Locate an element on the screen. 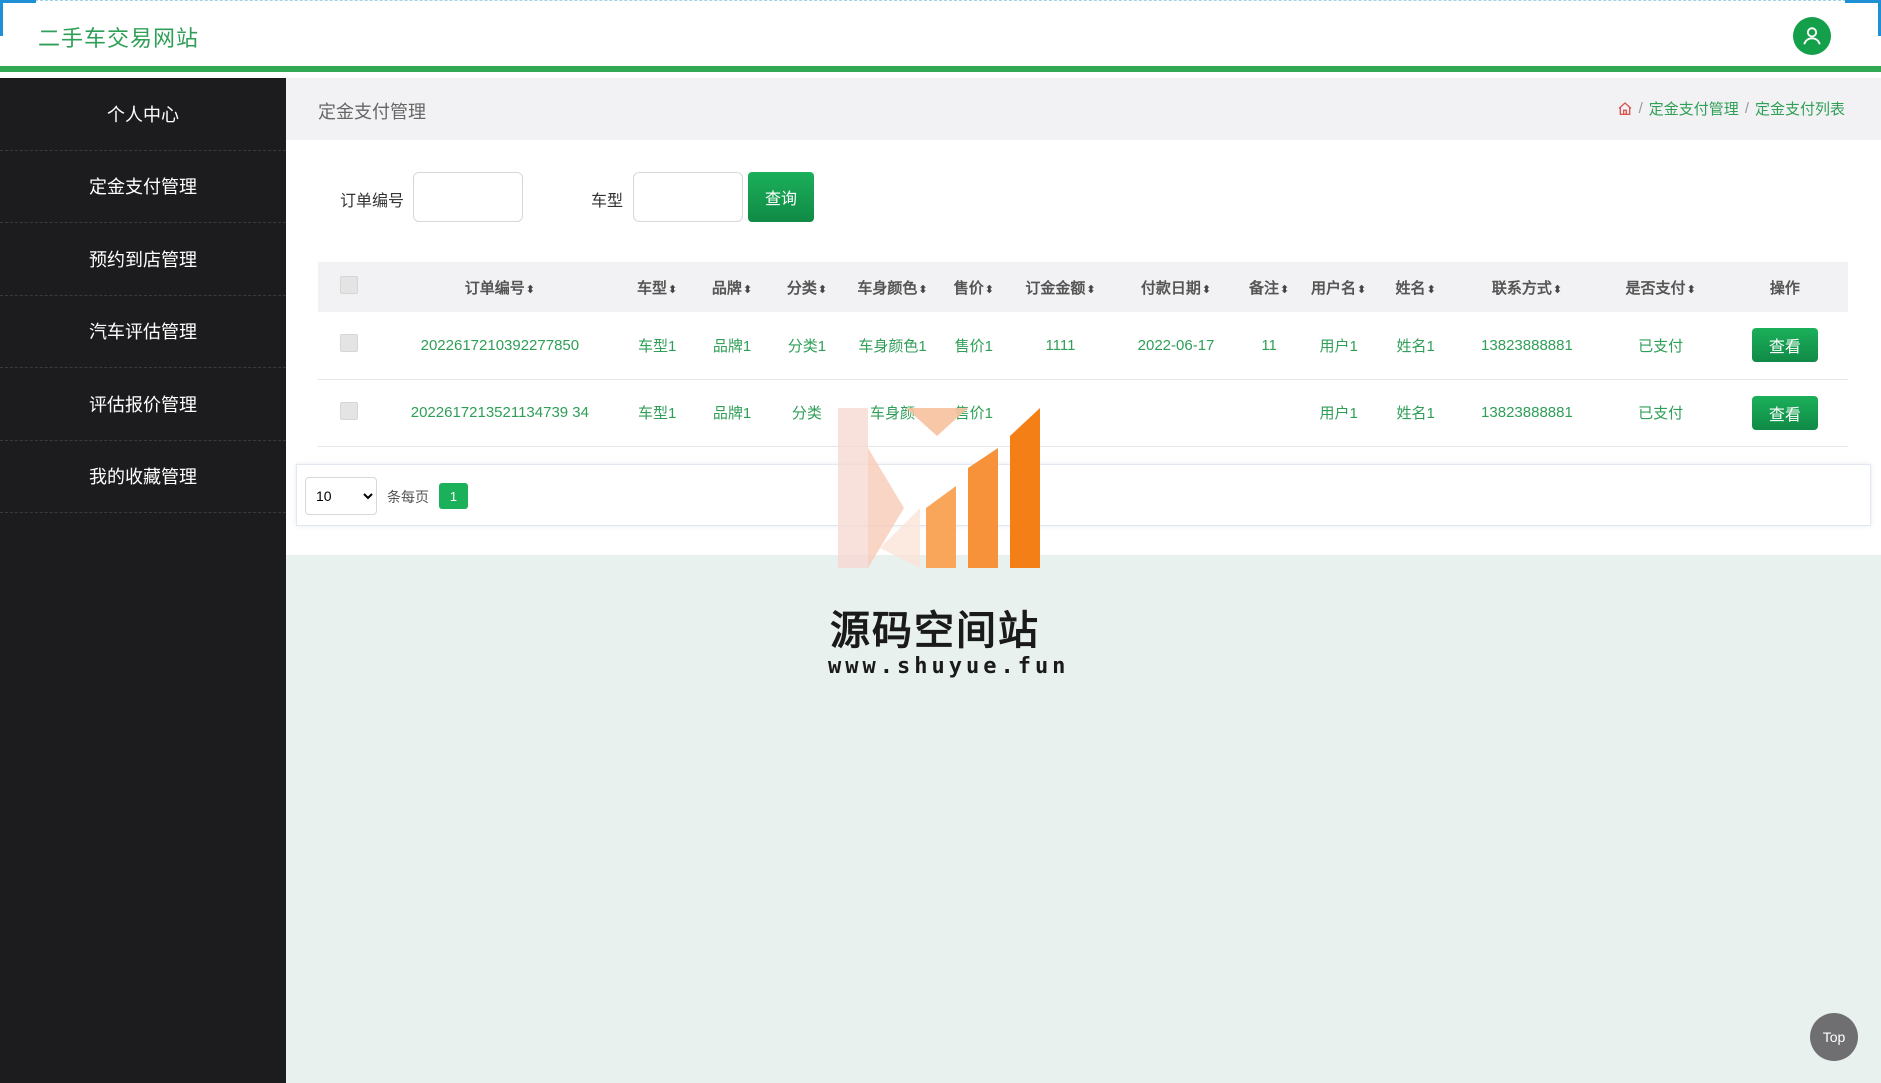 The image size is (1881, 1083). cell-date: 2022-06-17 is located at coordinates (1176, 345).